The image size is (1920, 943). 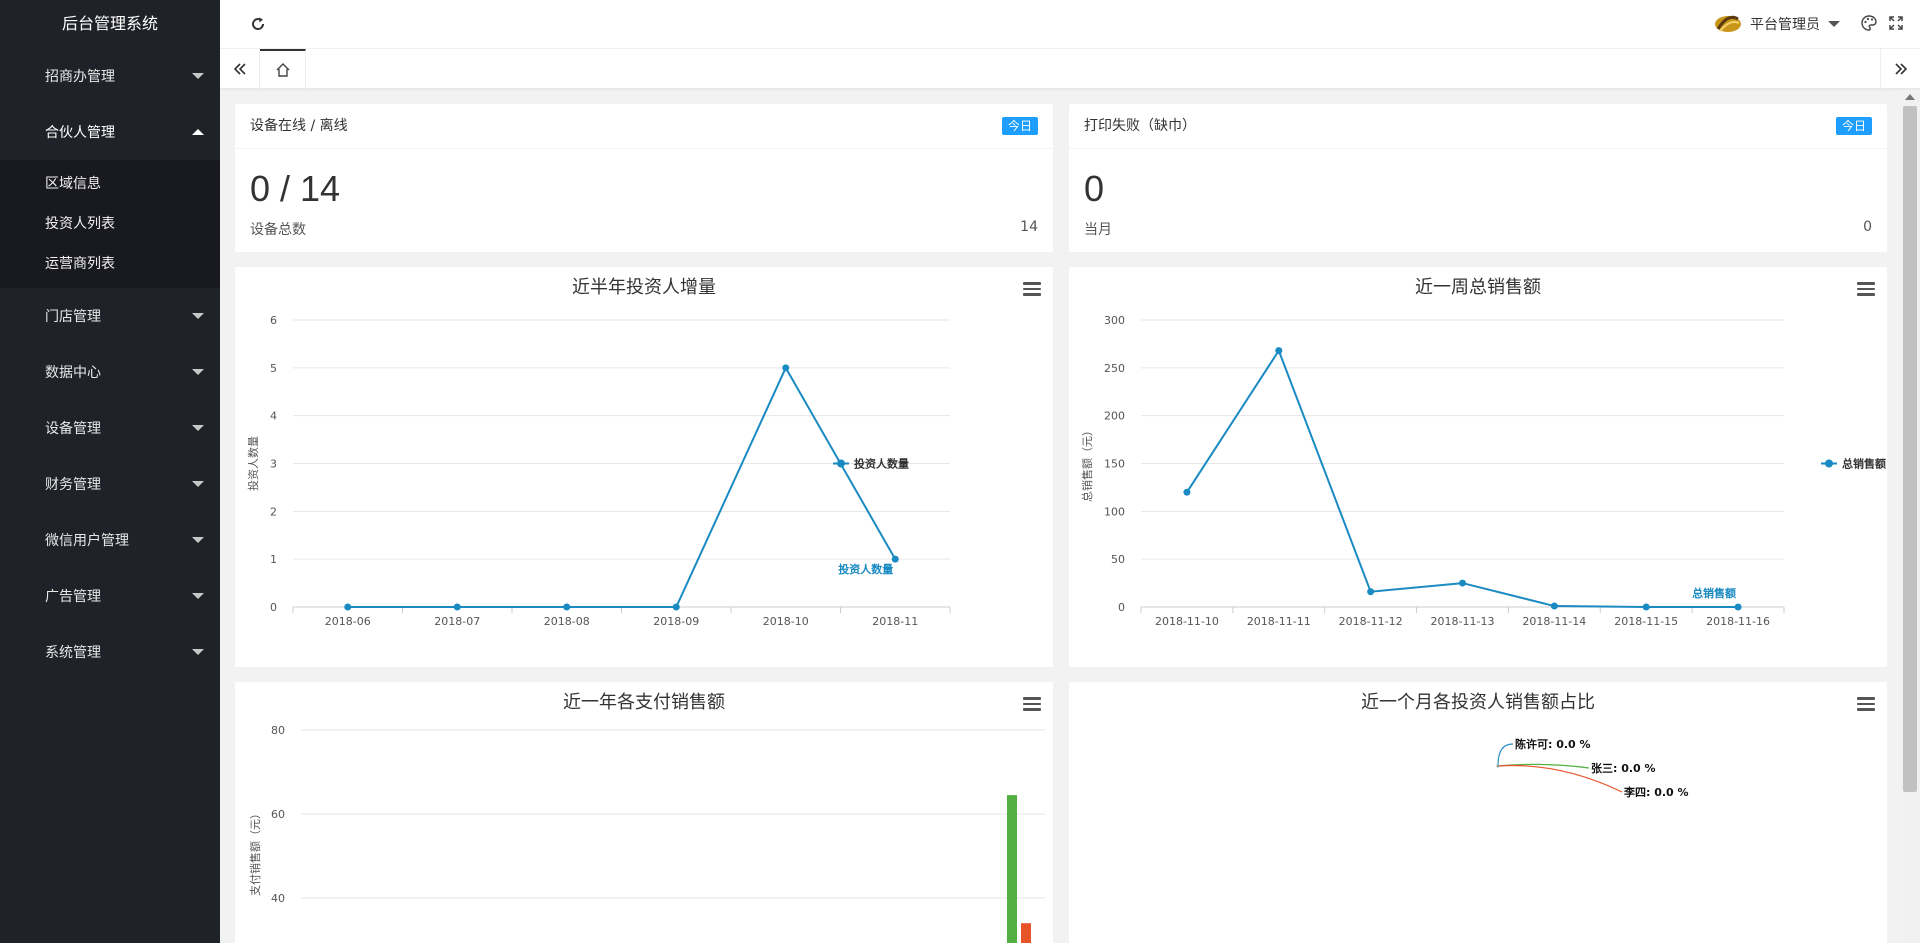 What do you see at coordinates (278, 230) in the screenshot?
I see `stat-foot-label: 设备总数` at bounding box center [278, 230].